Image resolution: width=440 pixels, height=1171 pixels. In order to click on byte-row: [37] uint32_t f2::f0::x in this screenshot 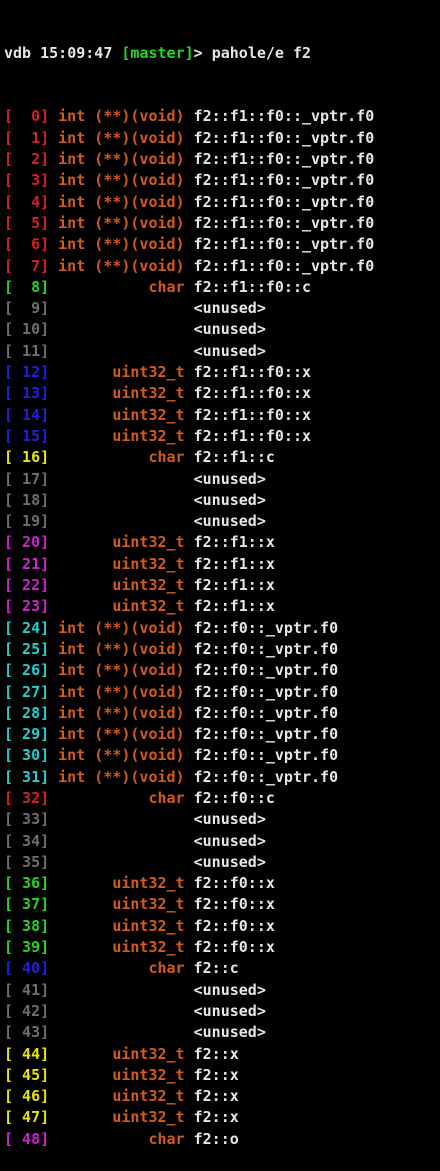, I will do `click(222, 904)`.